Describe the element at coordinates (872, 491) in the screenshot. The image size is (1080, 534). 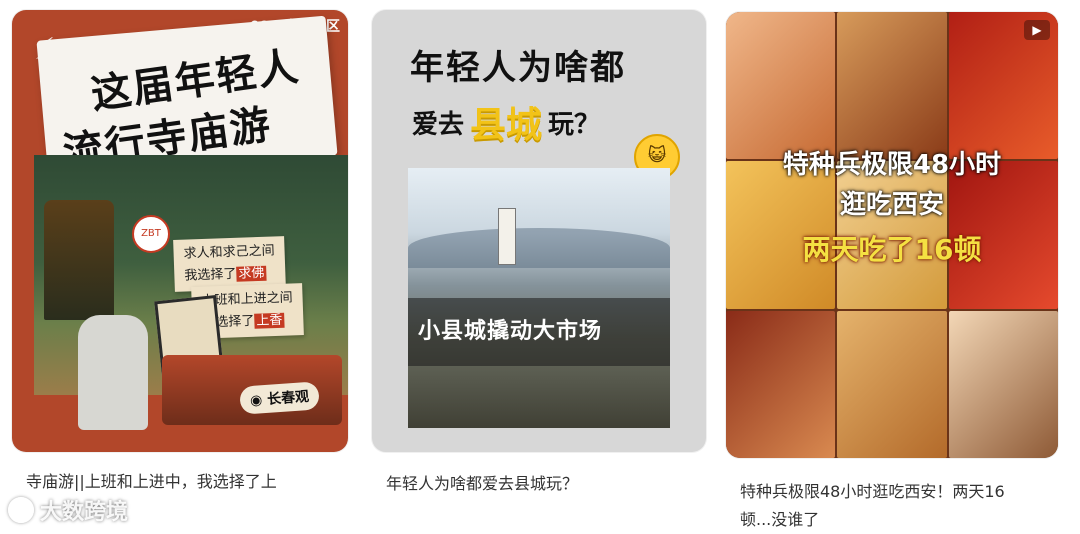
I see `caption-line: 特种兵极限48小时逛吃西安！两天16` at that location.